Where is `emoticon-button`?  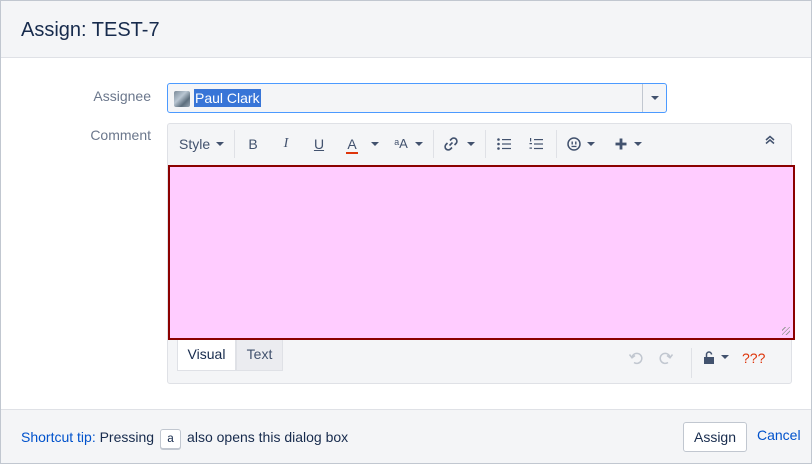
emoticon-button is located at coordinates (582, 144).